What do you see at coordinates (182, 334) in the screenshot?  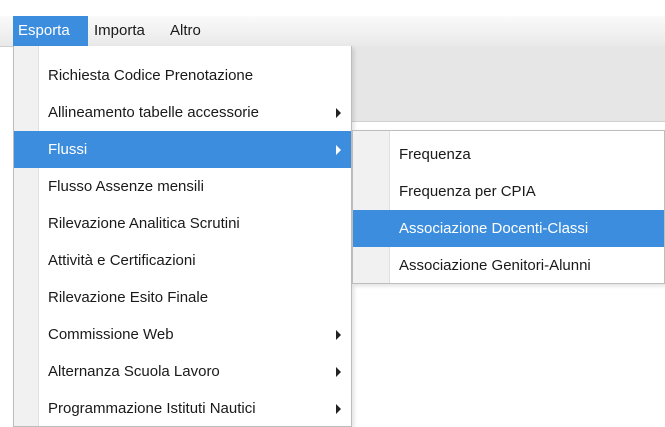 I see `menu-item-commissione-web: Commissione Web` at bounding box center [182, 334].